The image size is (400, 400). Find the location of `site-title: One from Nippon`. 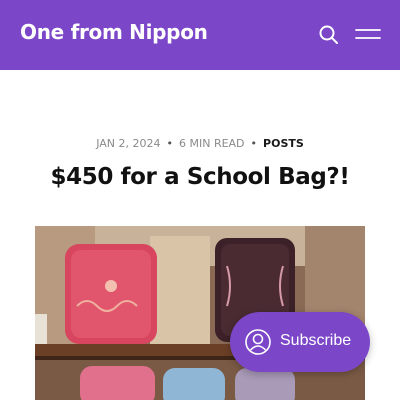

site-title: One from Nippon is located at coordinates (114, 32).